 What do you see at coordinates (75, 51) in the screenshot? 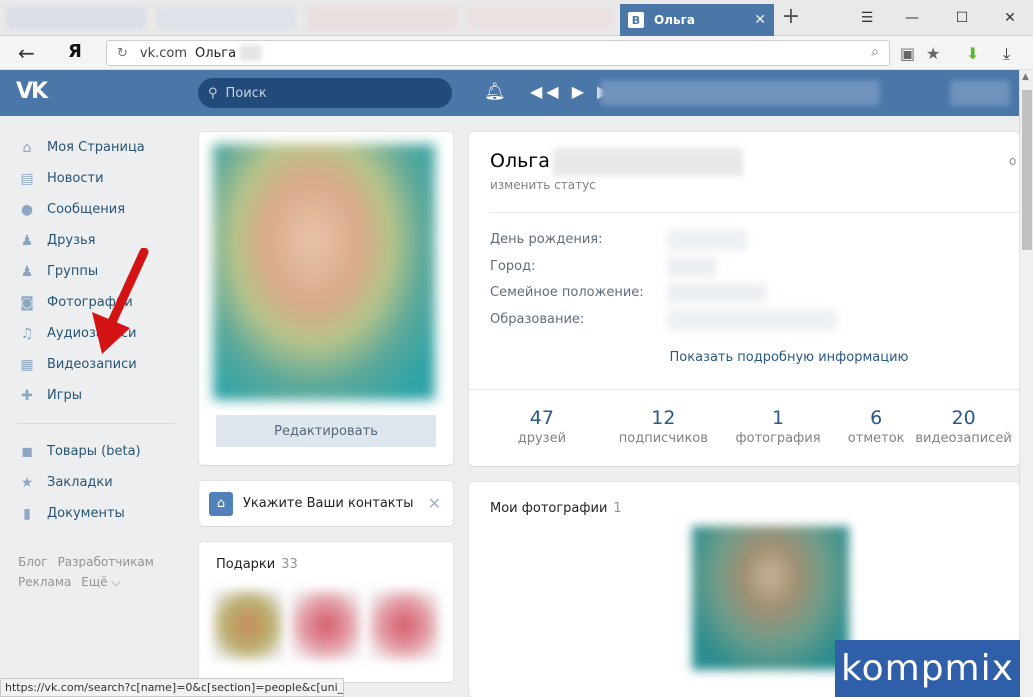
I see `yandex-logo: Я` at bounding box center [75, 51].